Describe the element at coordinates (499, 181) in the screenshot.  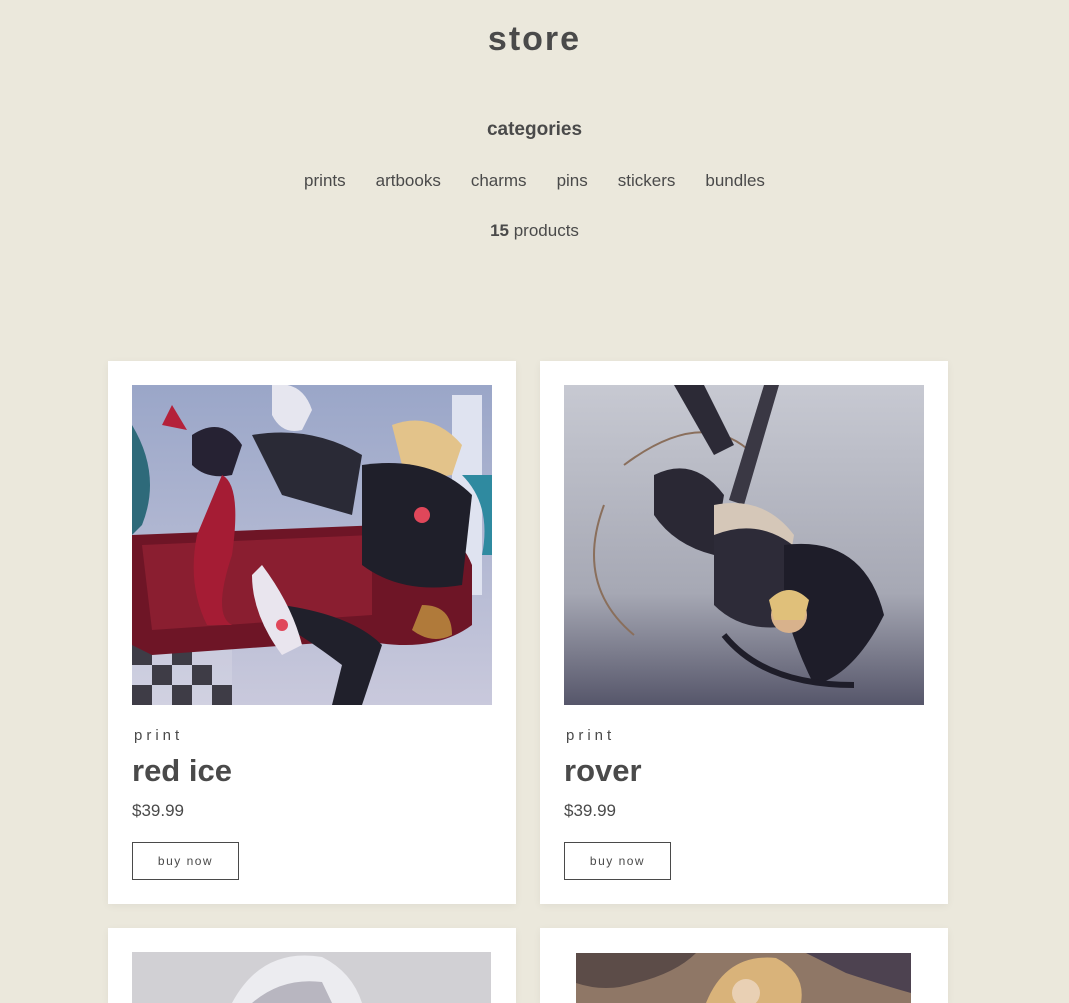
I see `category-link-charms: charms` at that location.